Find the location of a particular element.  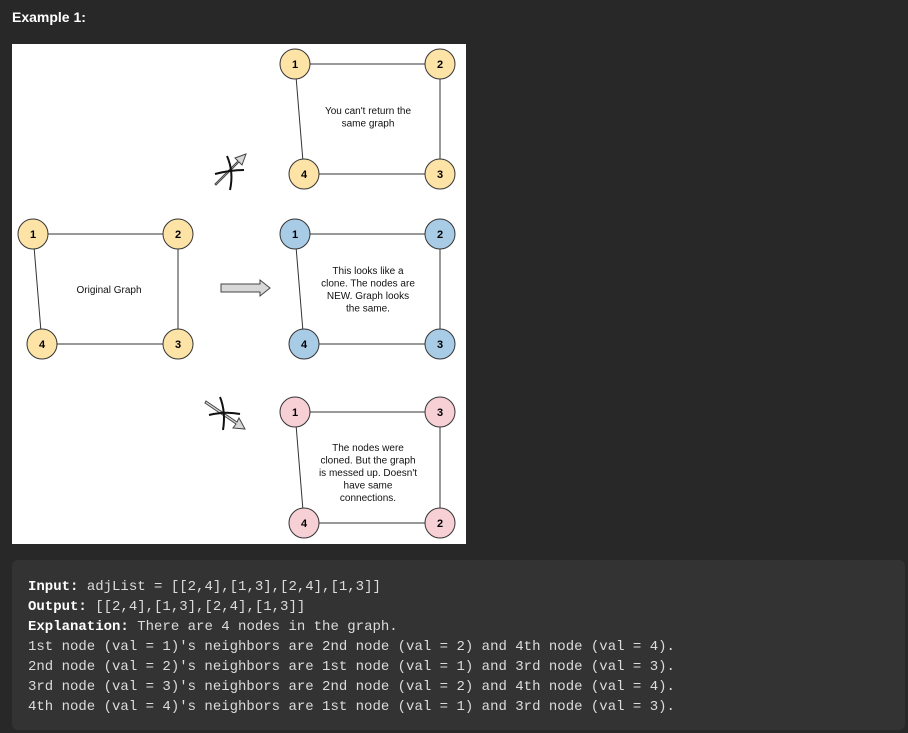

graph-note-text: the same. is located at coordinates (368, 309).